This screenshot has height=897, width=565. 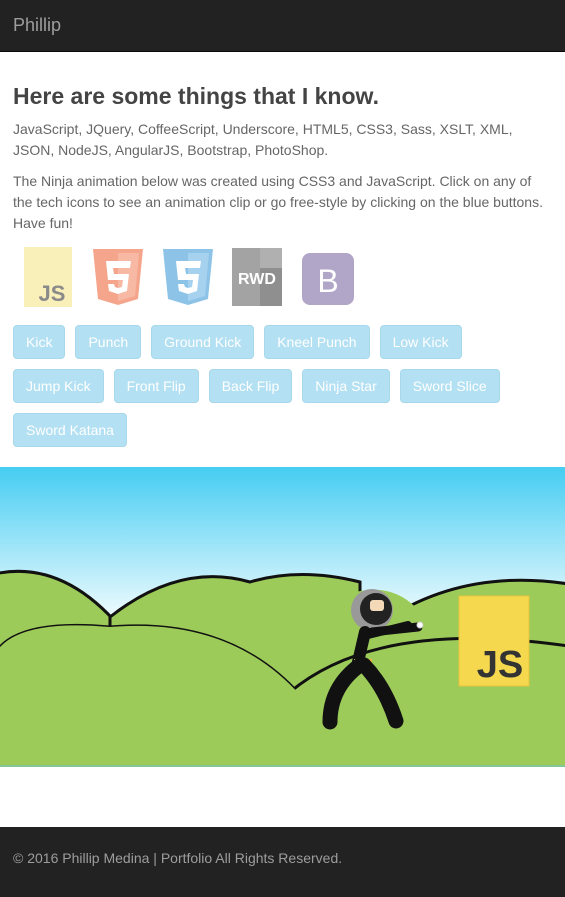 What do you see at coordinates (58, 386) in the screenshot?
I see `jump-kick-button: Jump Kick` at bounding box center [58, 386].